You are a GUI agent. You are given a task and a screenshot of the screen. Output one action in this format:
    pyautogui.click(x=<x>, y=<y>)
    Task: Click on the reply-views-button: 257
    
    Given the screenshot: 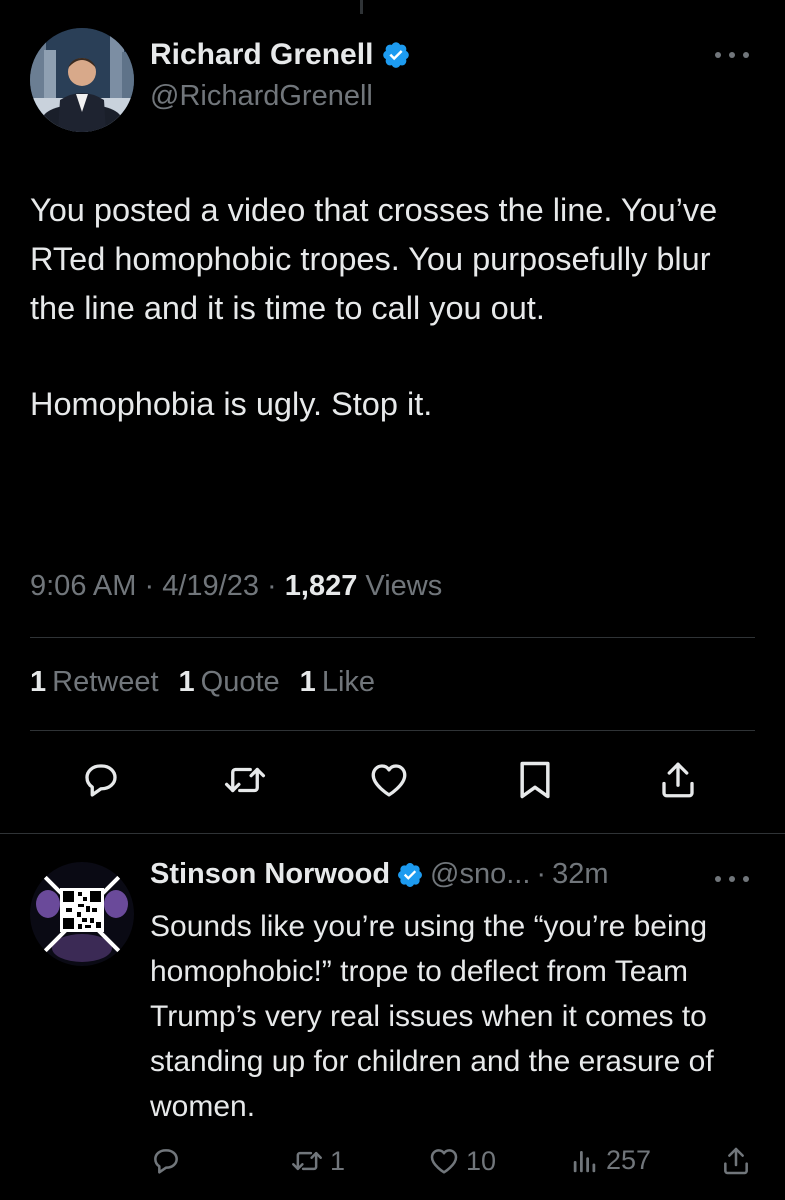 What is the action you would take?
    pyautogui.click(x=610, y=1160)
    